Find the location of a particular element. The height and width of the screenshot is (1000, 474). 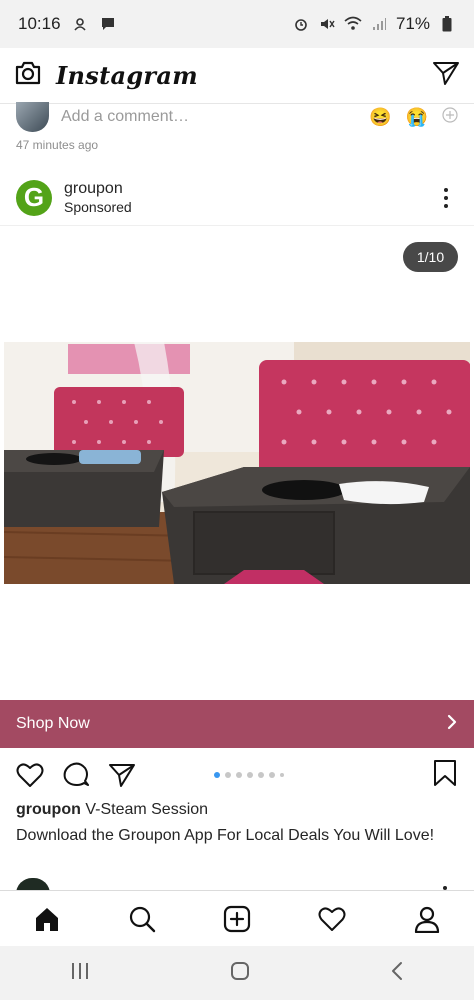

home-circle-icon is located at coordinates (240, 973).